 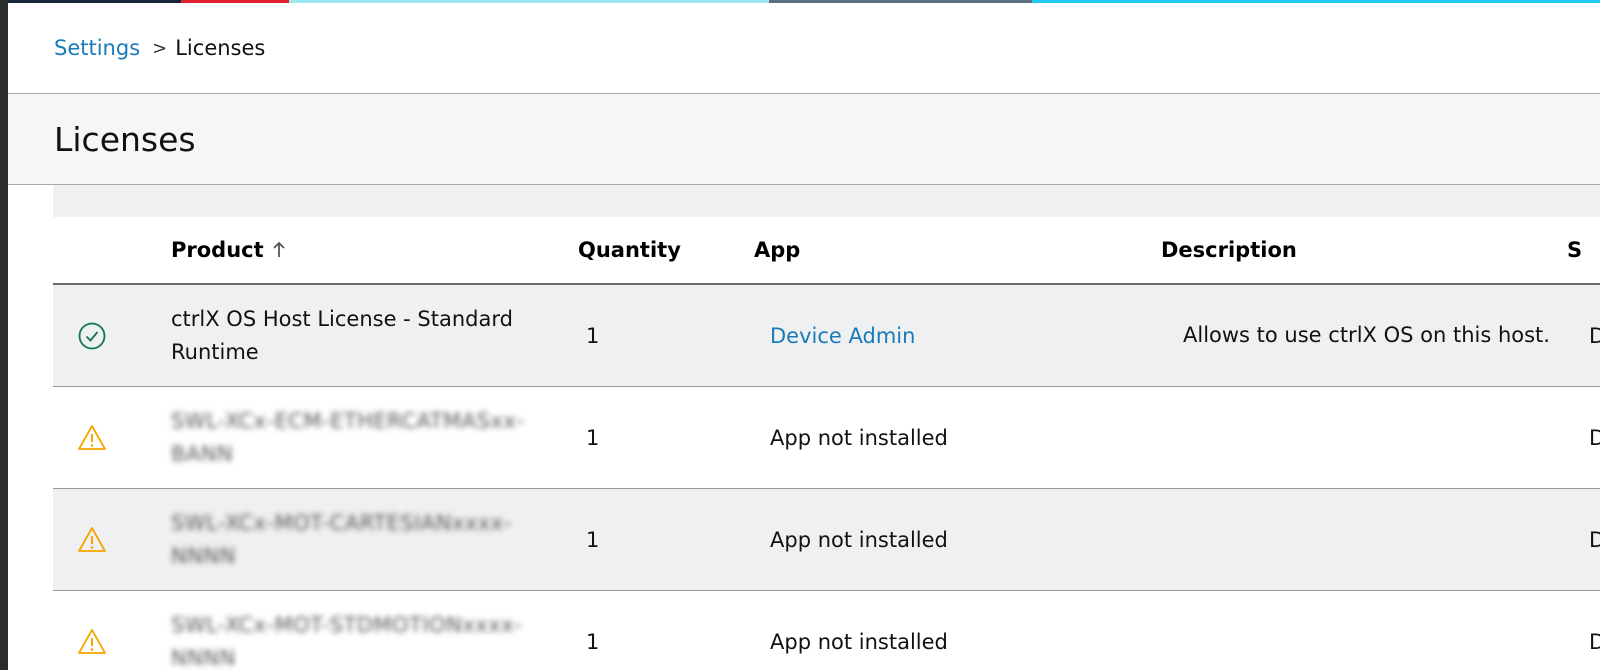 I want to click on chevron-right-icon: >, so click(x=160, y=48).